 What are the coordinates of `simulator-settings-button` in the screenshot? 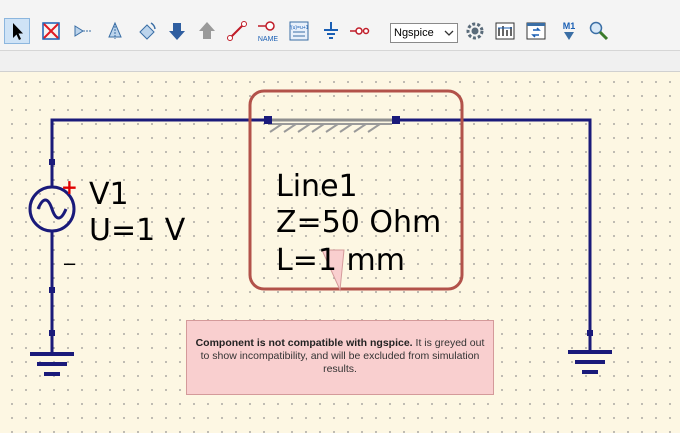 It's located at (475, 31).